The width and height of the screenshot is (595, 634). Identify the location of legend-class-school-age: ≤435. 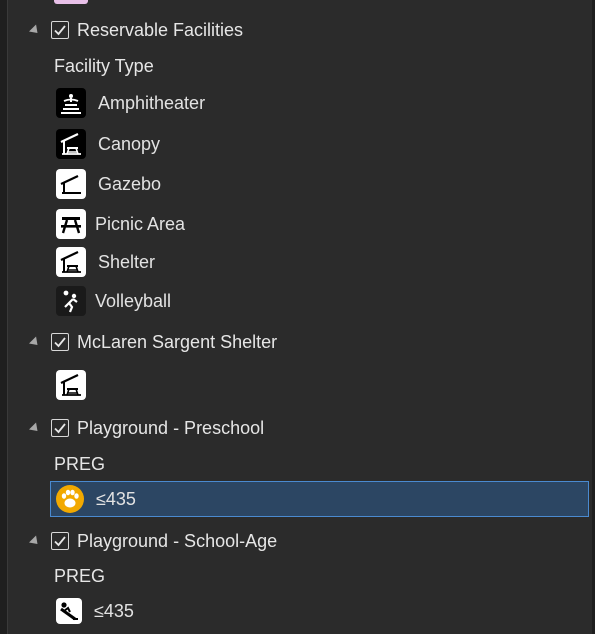
(95, 611).